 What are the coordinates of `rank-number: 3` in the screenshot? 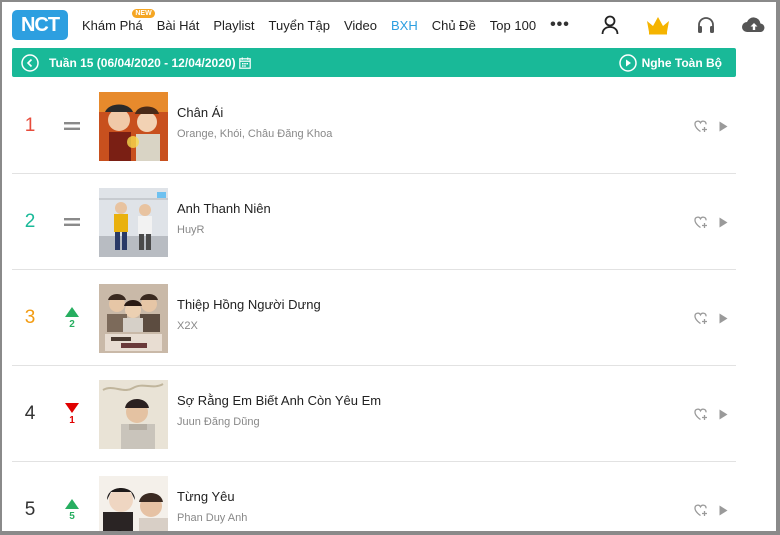 It's located at (30, 317).